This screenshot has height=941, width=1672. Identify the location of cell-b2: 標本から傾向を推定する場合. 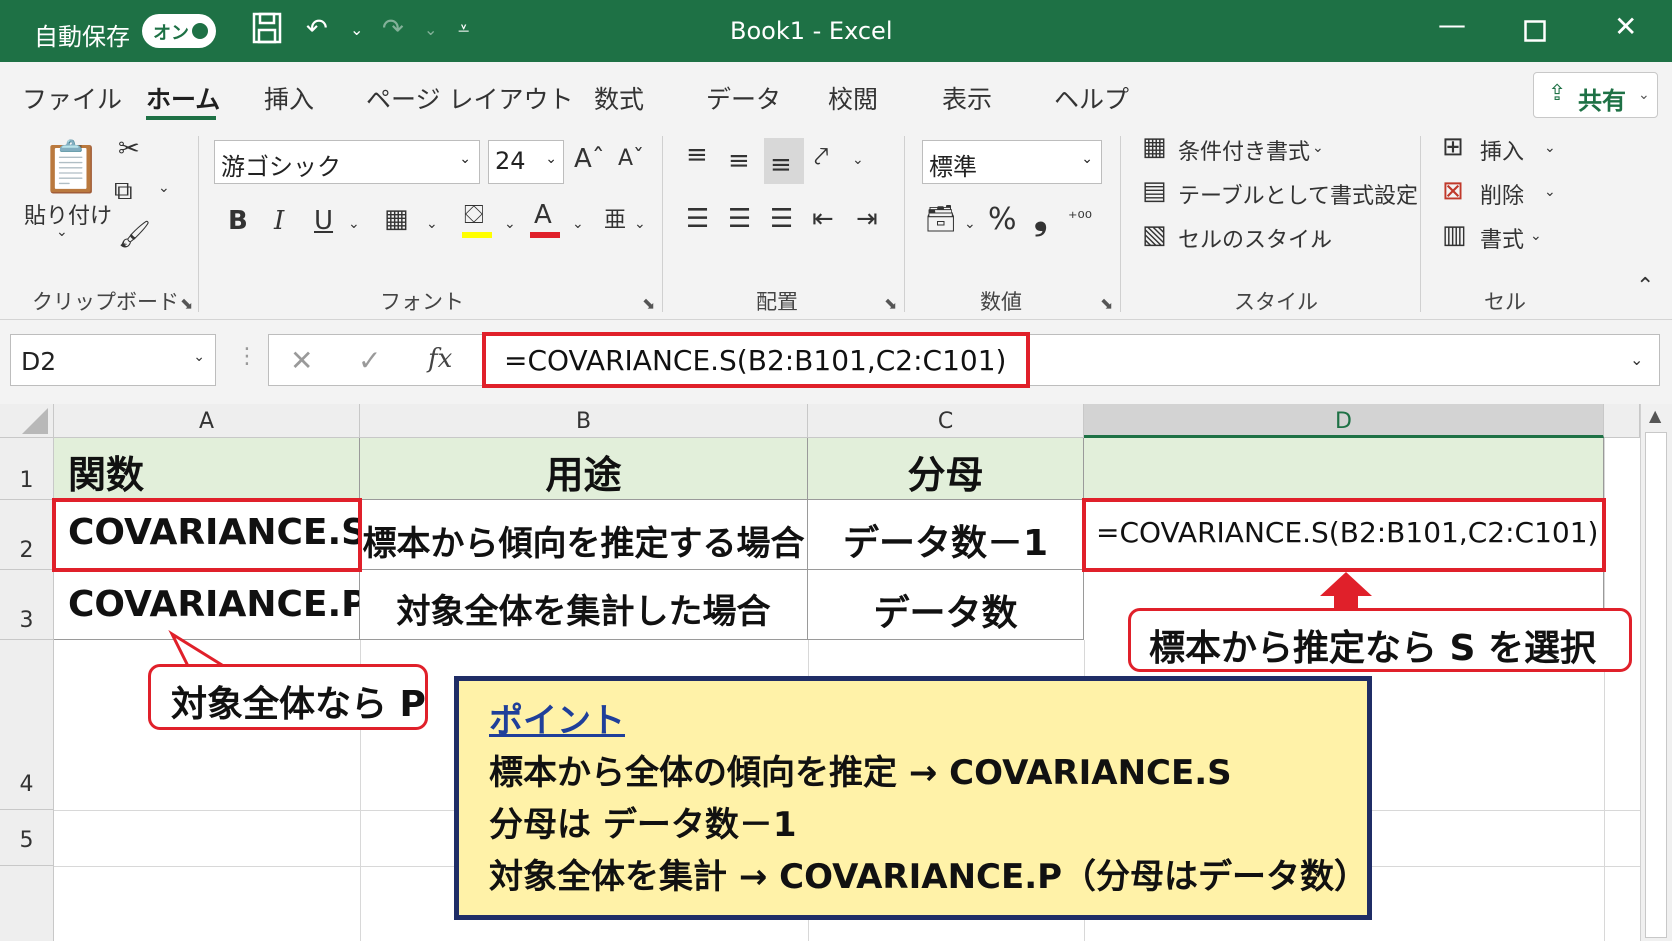
(584, 535).